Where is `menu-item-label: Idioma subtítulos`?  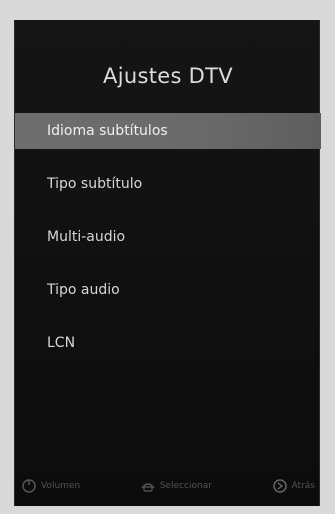 menu-item-label: Idioma subtítulos is located at coordinates (107, 131).